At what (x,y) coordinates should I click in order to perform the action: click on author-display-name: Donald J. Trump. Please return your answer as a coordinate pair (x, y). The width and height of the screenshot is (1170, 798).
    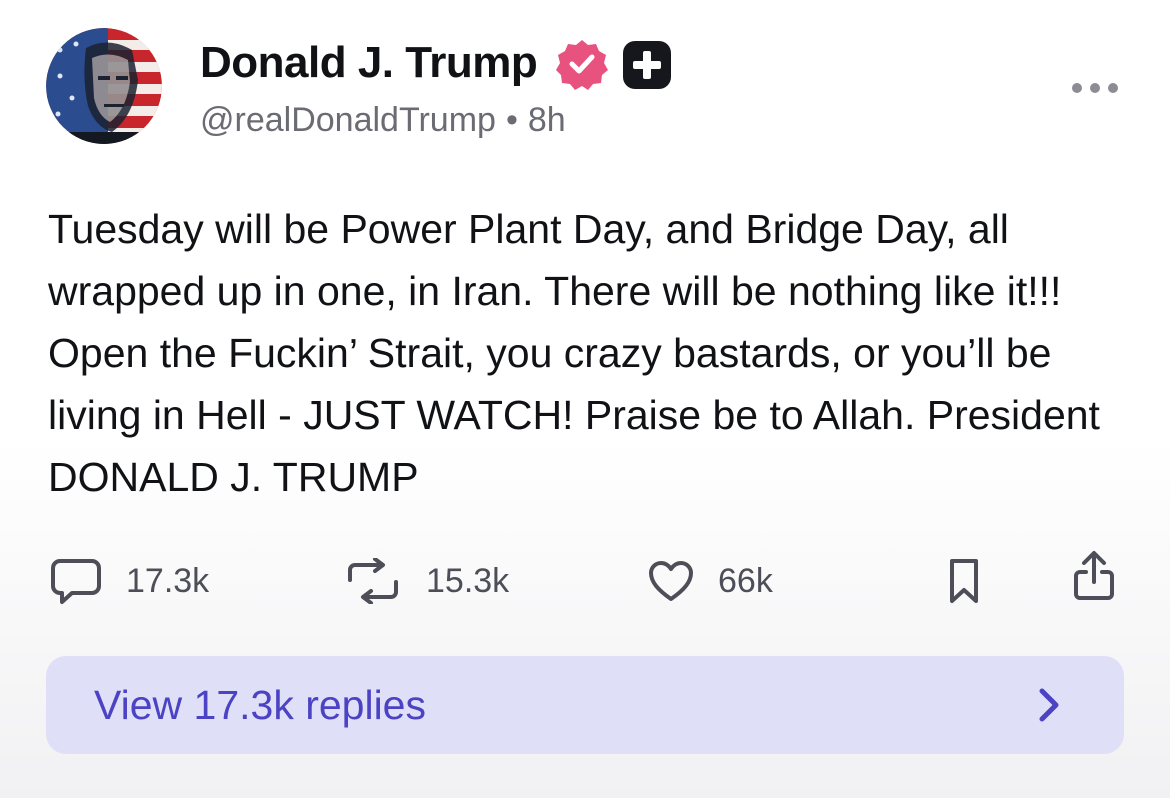
    Looking at the image, I should click on (369, 63).